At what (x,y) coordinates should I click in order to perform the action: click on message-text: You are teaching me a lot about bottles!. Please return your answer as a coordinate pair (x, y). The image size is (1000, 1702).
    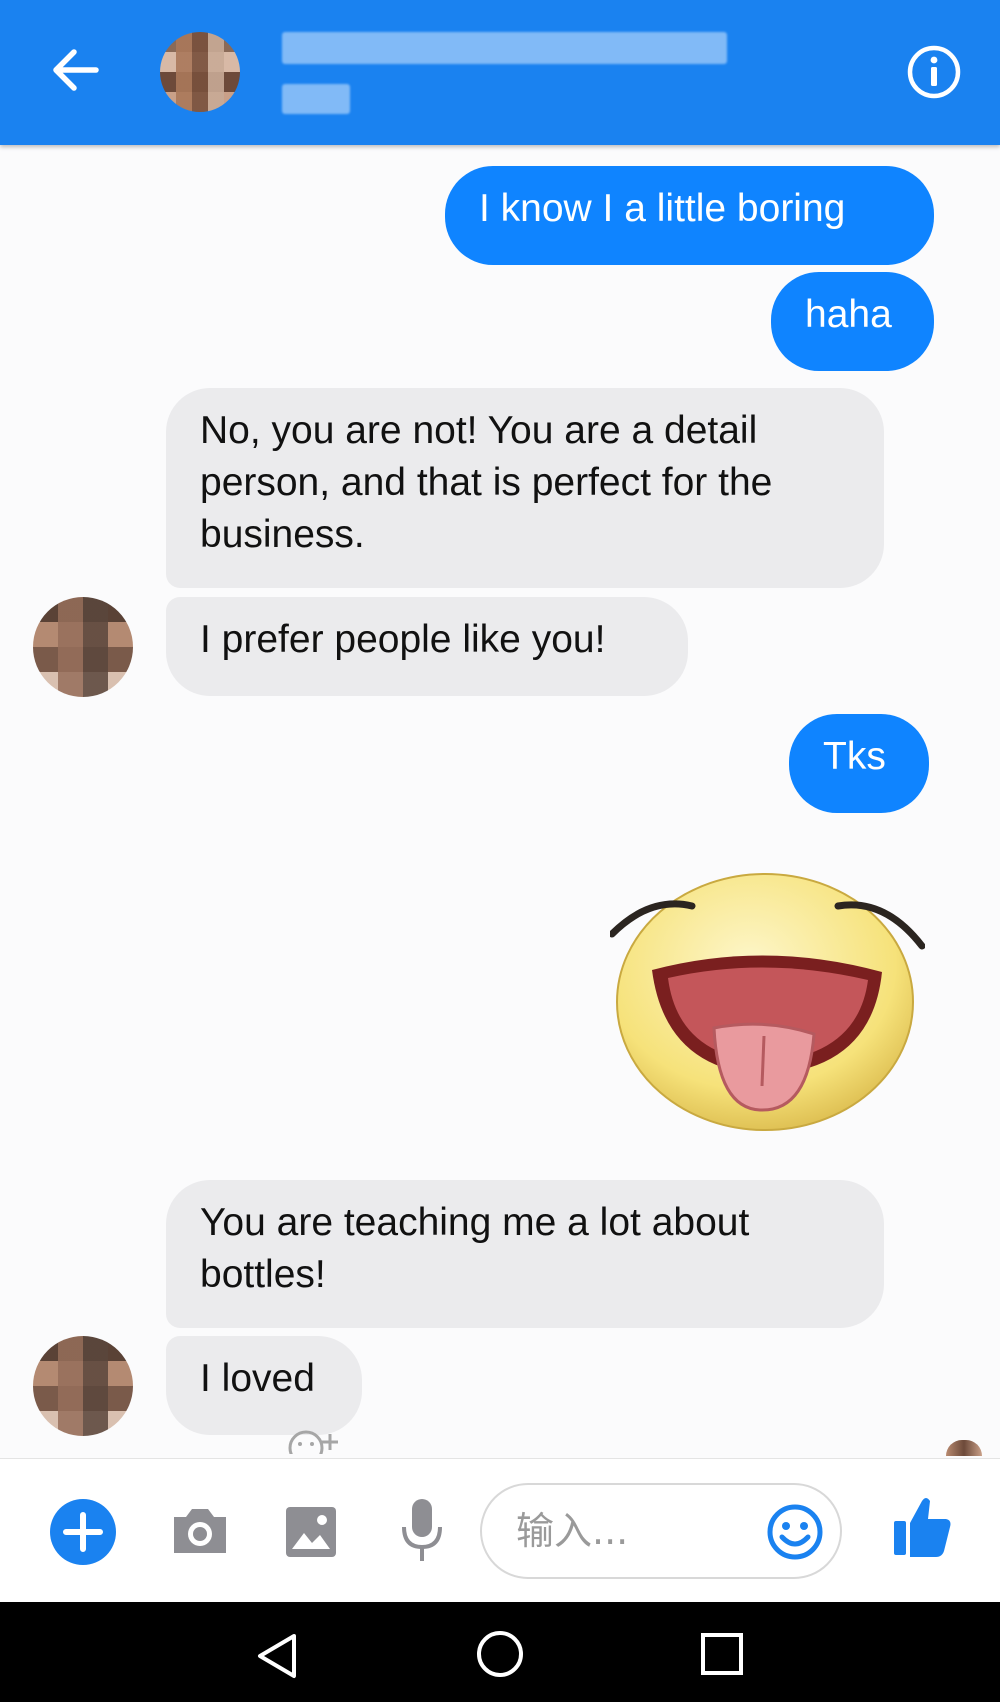
    Looking at the image, I should click on (475, 1248).